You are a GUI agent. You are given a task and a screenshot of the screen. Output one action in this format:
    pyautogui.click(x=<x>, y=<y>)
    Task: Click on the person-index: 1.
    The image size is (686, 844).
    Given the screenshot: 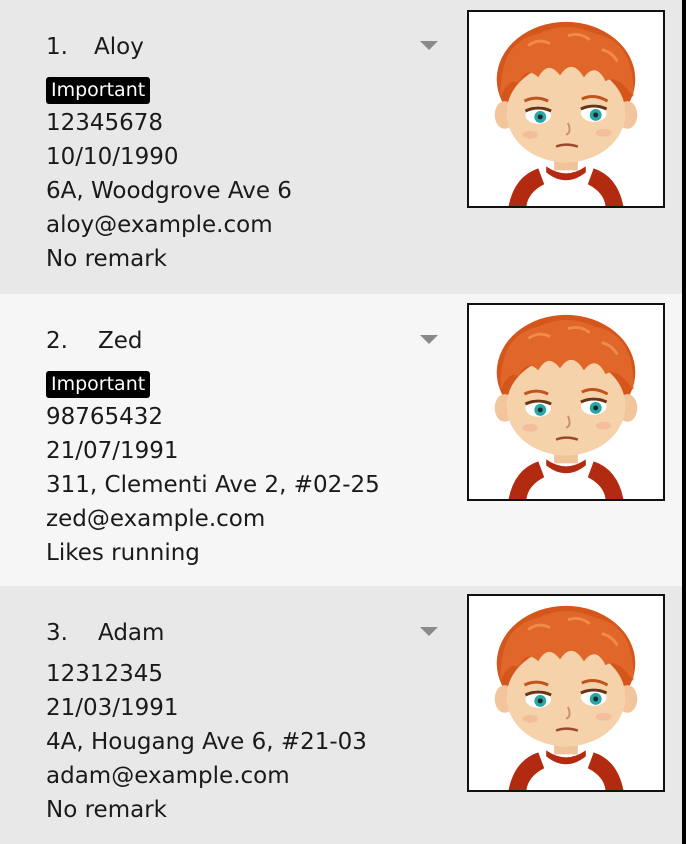 What is the action you would take?
    pyautogui.click(x=57, y=47)
    